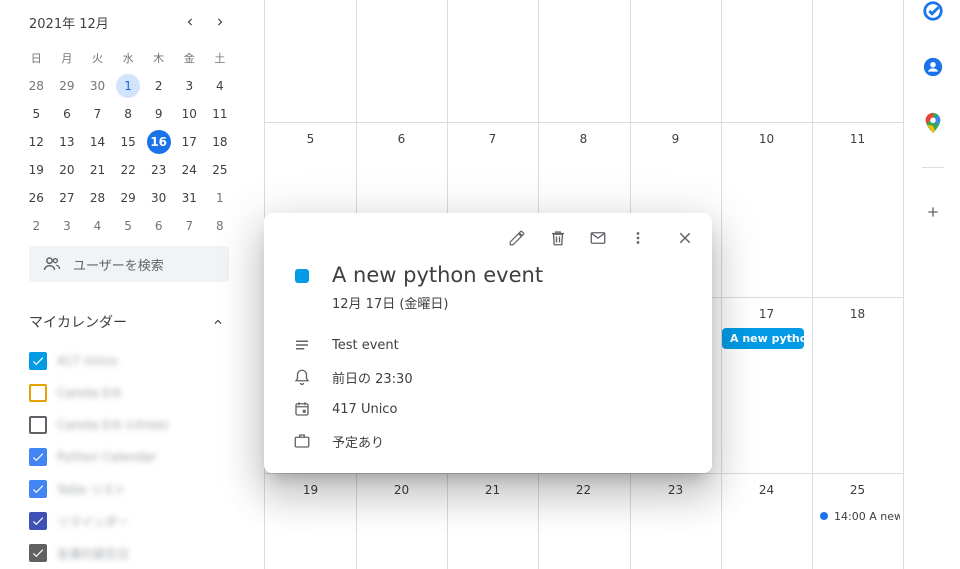 The height and width of the screenshot is (569, 960). What do you see at coordinates (158, 142) in the screenshot?
I see `mini-day-today: 16` at bounding box center [158, 142].